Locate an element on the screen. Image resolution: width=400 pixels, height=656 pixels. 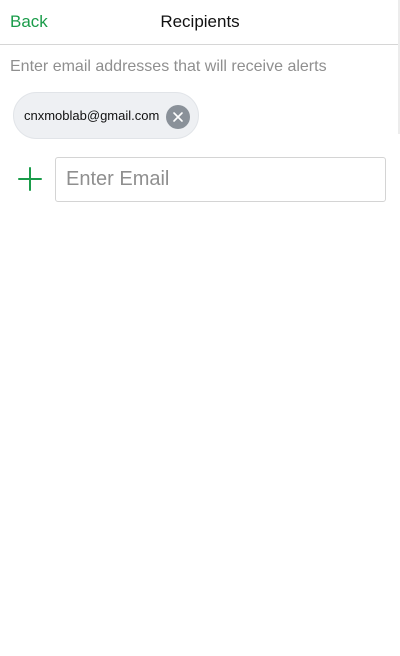
plus-icon is located at coordinates (30, 179).